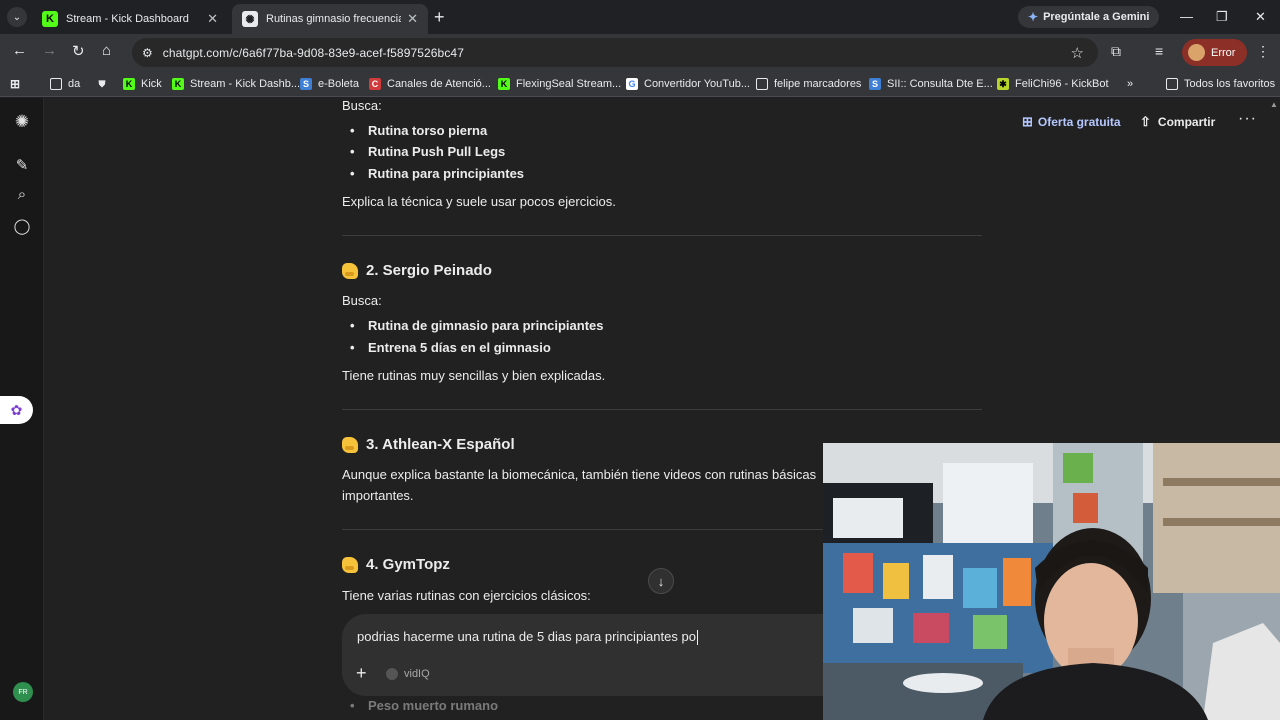 The image size is (1280, 720). I want to click on list-item: Rutina Push Pull Legs, so click(427, 151).